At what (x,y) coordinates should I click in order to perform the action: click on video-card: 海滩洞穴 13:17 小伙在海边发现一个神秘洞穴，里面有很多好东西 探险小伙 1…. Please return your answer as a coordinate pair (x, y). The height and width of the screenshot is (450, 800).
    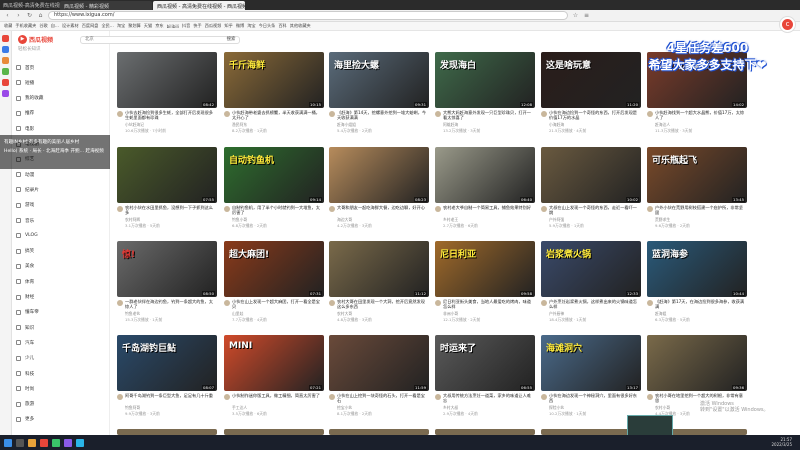
    Looking at the image, I should click on (591, 381).